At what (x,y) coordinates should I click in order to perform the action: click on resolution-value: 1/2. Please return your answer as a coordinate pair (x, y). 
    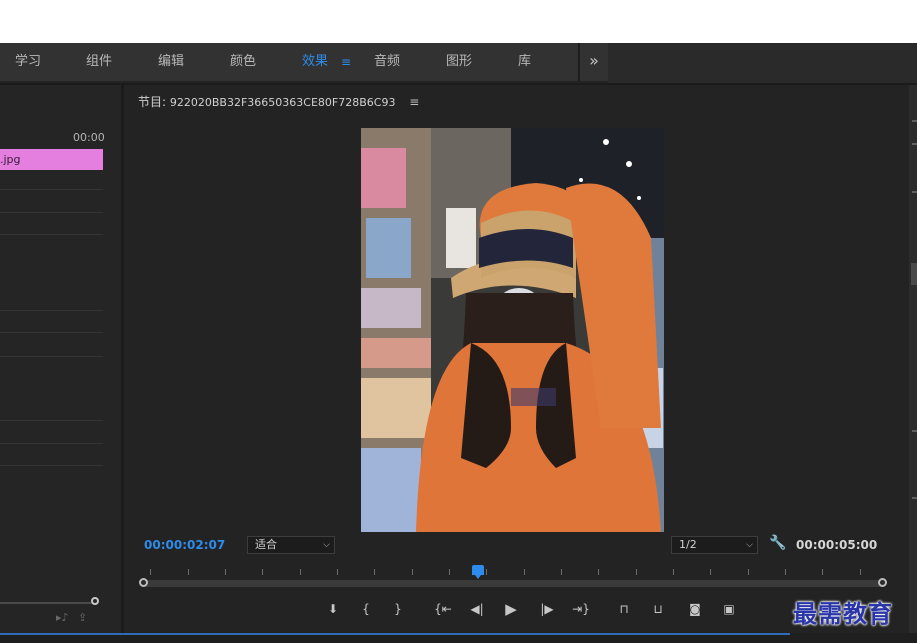
    Looking at the image, I should click on (688, 544).